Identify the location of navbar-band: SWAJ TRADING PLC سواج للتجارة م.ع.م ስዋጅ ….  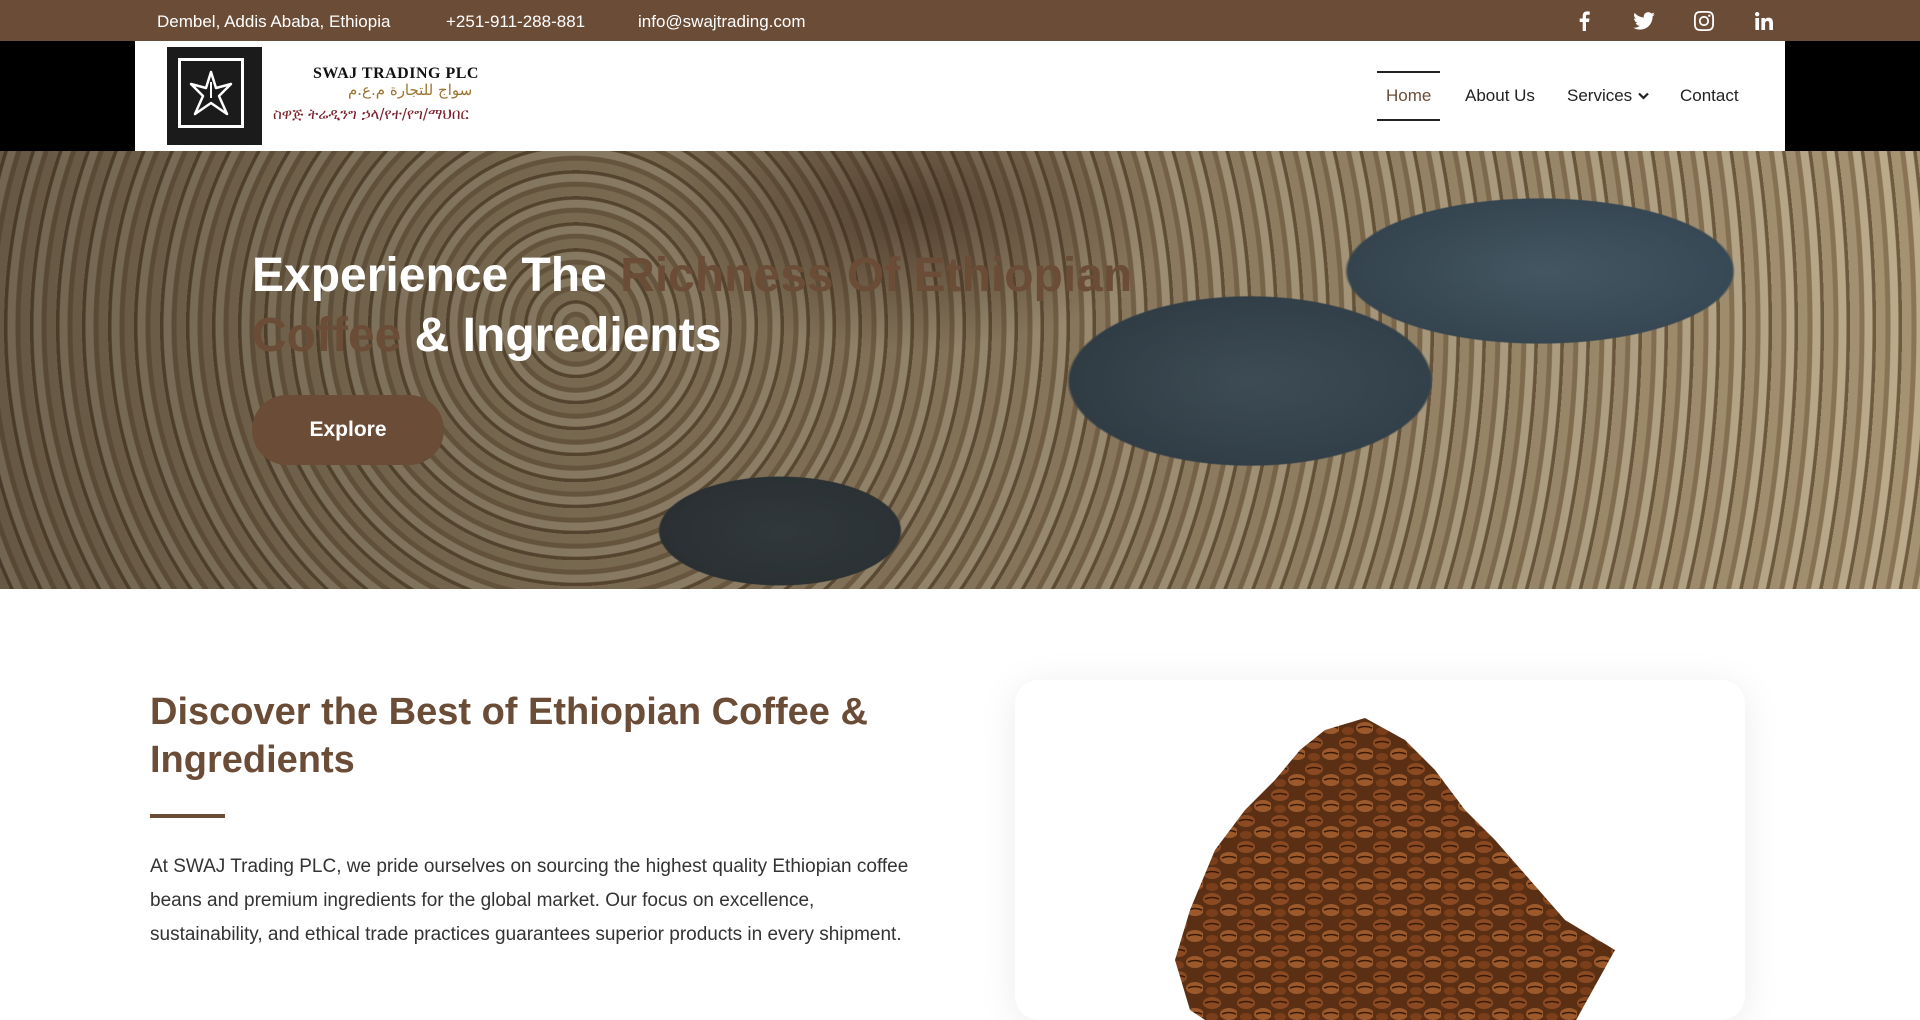
(960, 96).